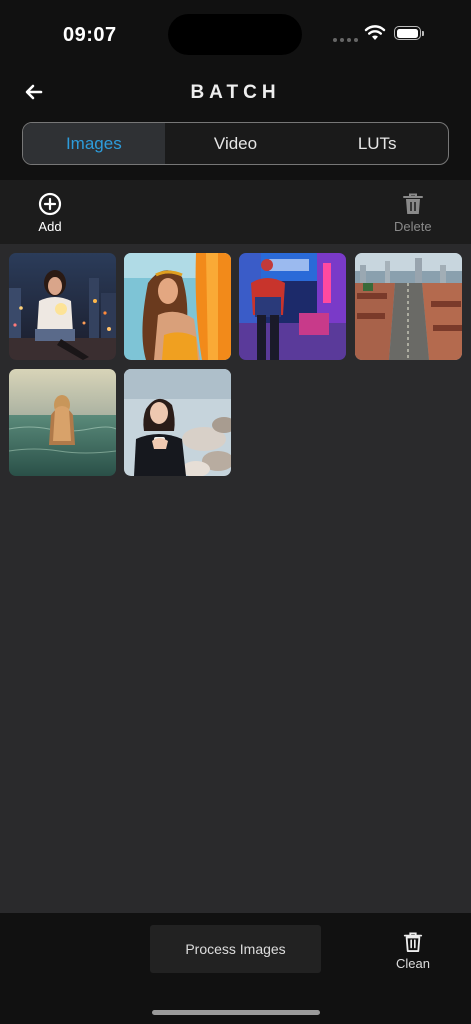 The width and height of the screenshot is (471, 1024). What do you see at coordinates (377, 143) in the screenshot?
I see `tab-luts: LUTs` at bounding box center [377, 143].